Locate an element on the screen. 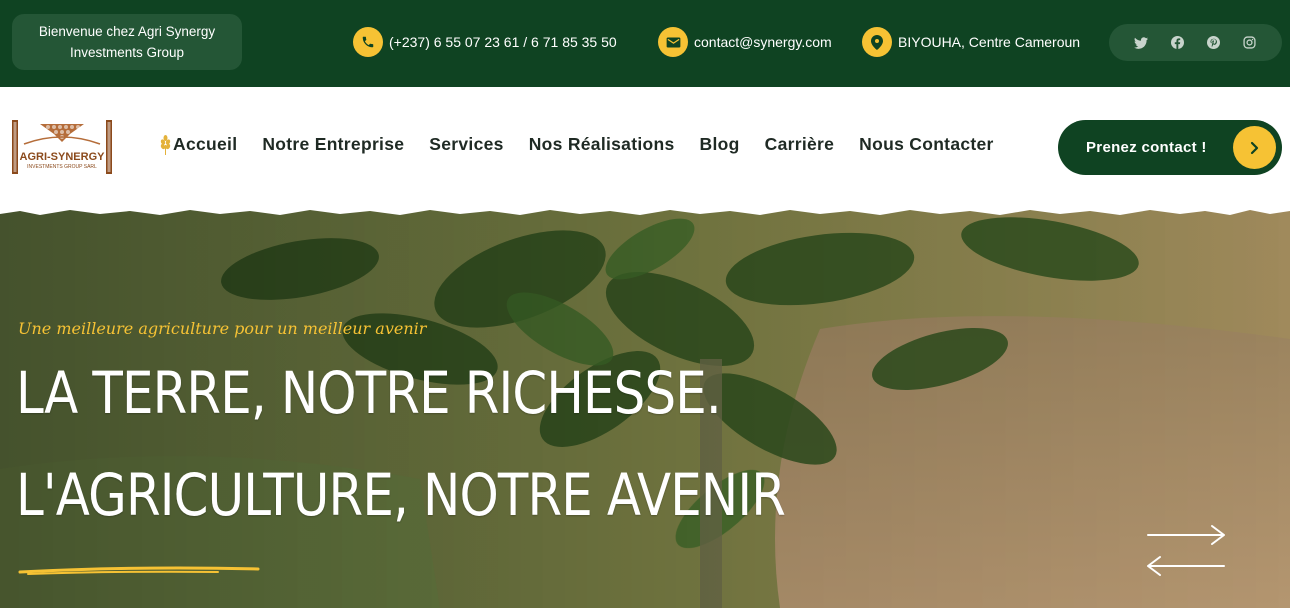 The width and height of the screenshot is (1290, 608). logo-text-main: AGRI-SYNERGY is located at coordinates (63, 157).